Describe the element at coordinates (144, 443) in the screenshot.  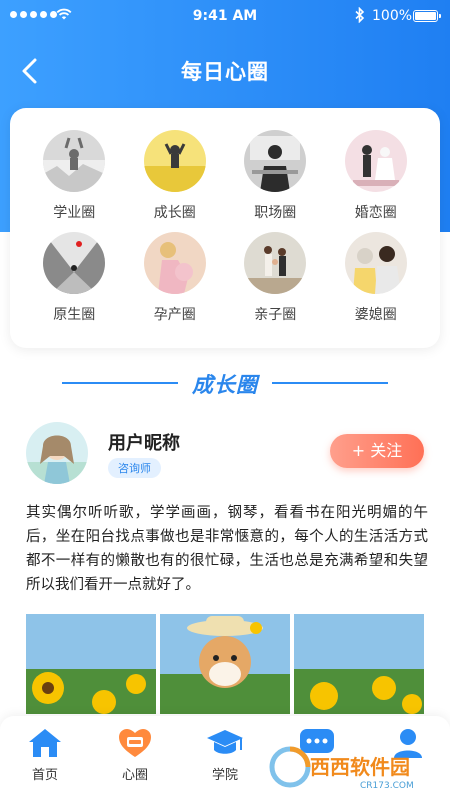
I see `user-nickname: 用户昵称` at that location.